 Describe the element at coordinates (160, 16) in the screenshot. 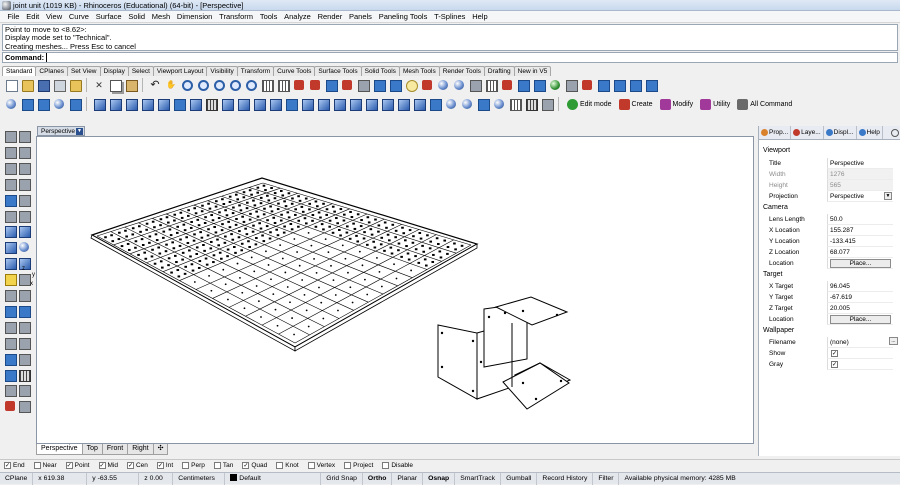

I see `menu-mesh: Mesh` at that location.